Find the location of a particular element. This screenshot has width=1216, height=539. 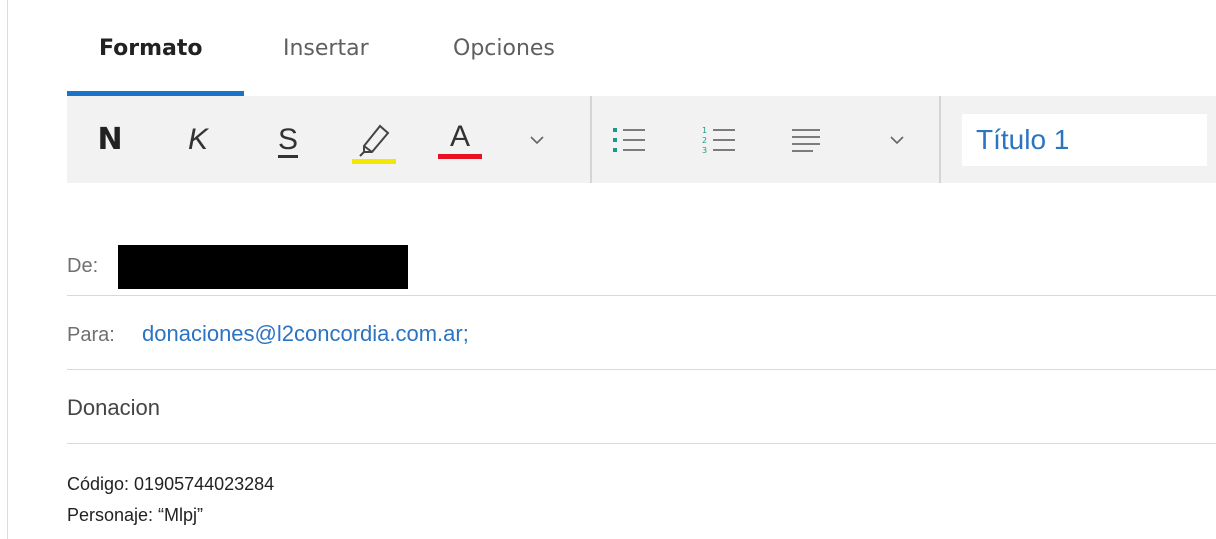

bullet-list-icon is located at coordinates (629, 140).